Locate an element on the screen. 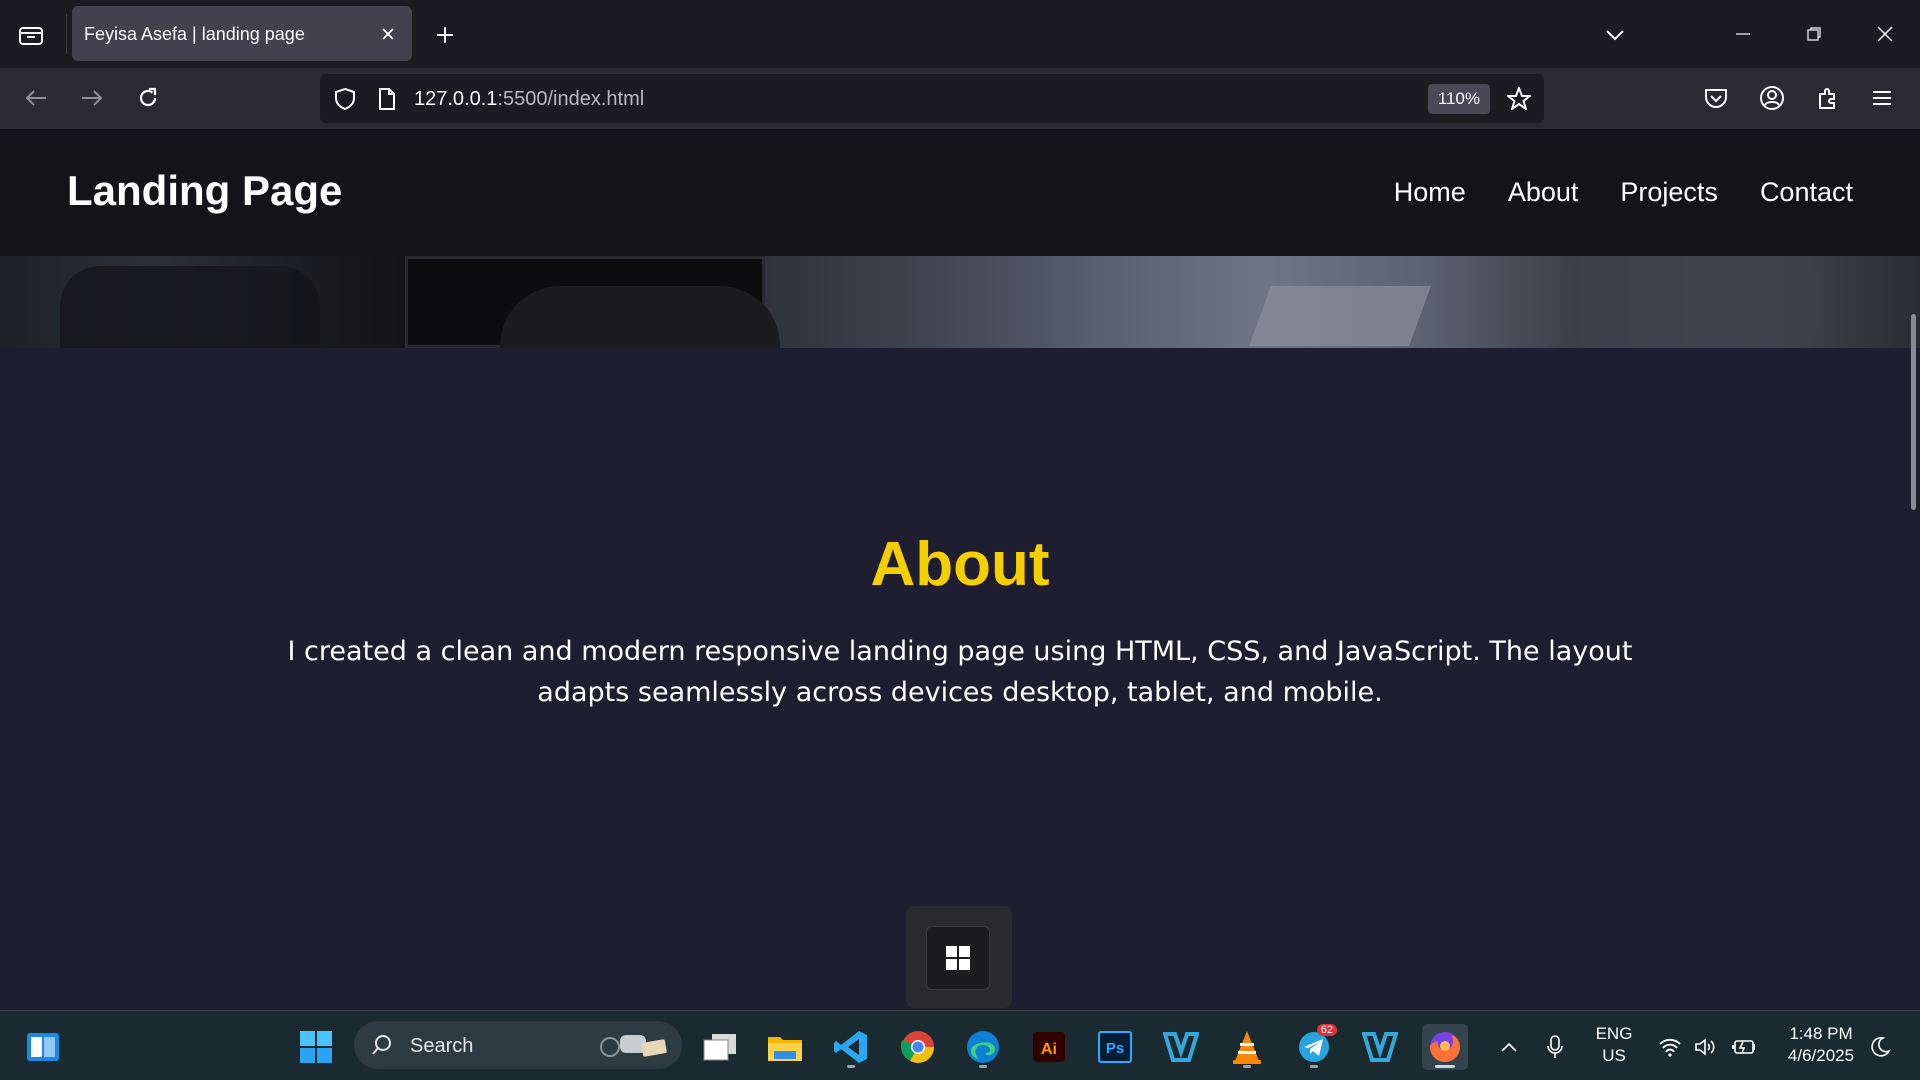  microphone-icon is located at coordinates (1555, 1047).